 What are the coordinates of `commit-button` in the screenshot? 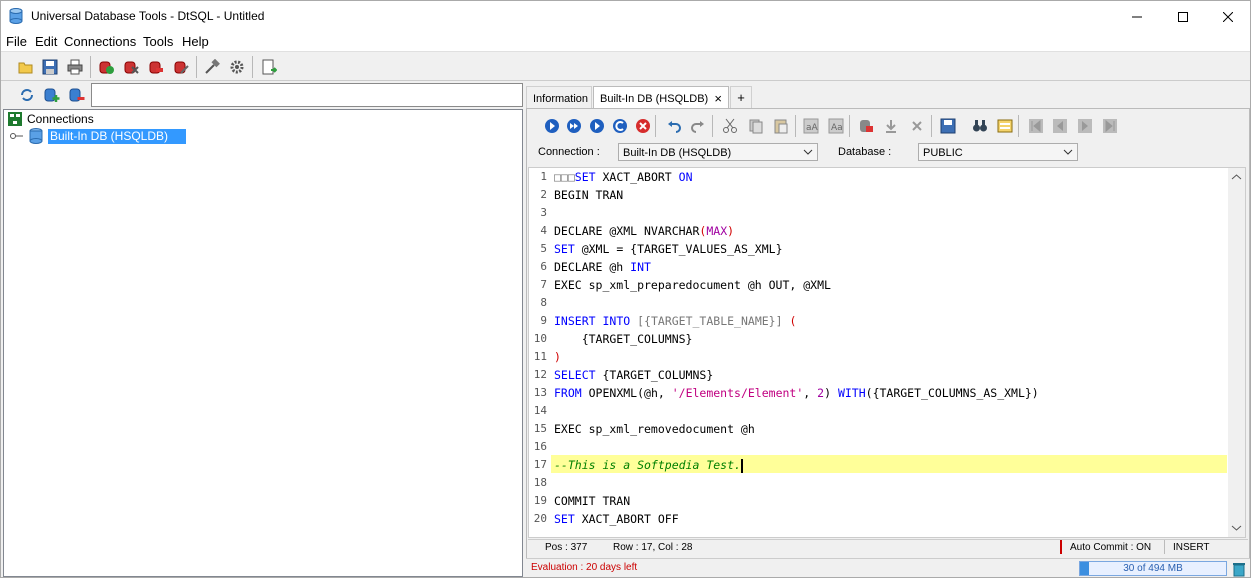 It's located at (620, 126).